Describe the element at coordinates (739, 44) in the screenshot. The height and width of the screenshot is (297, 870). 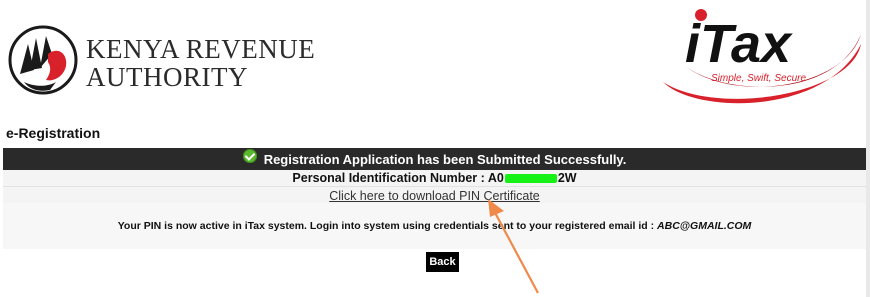
I see `itax-logo-text: iTax` at that location.